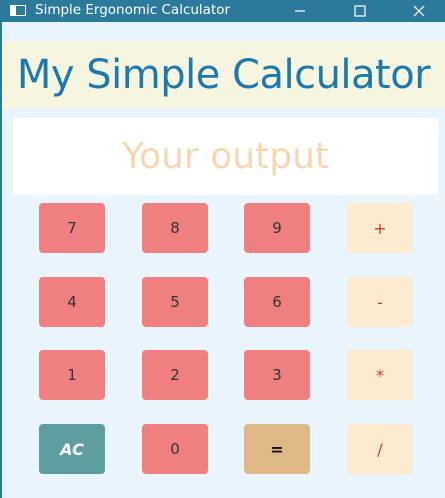  What do you see at coordinates (380, 449) in the screenshot?
I see `divide-button: /` at bounding box center [380, 449].